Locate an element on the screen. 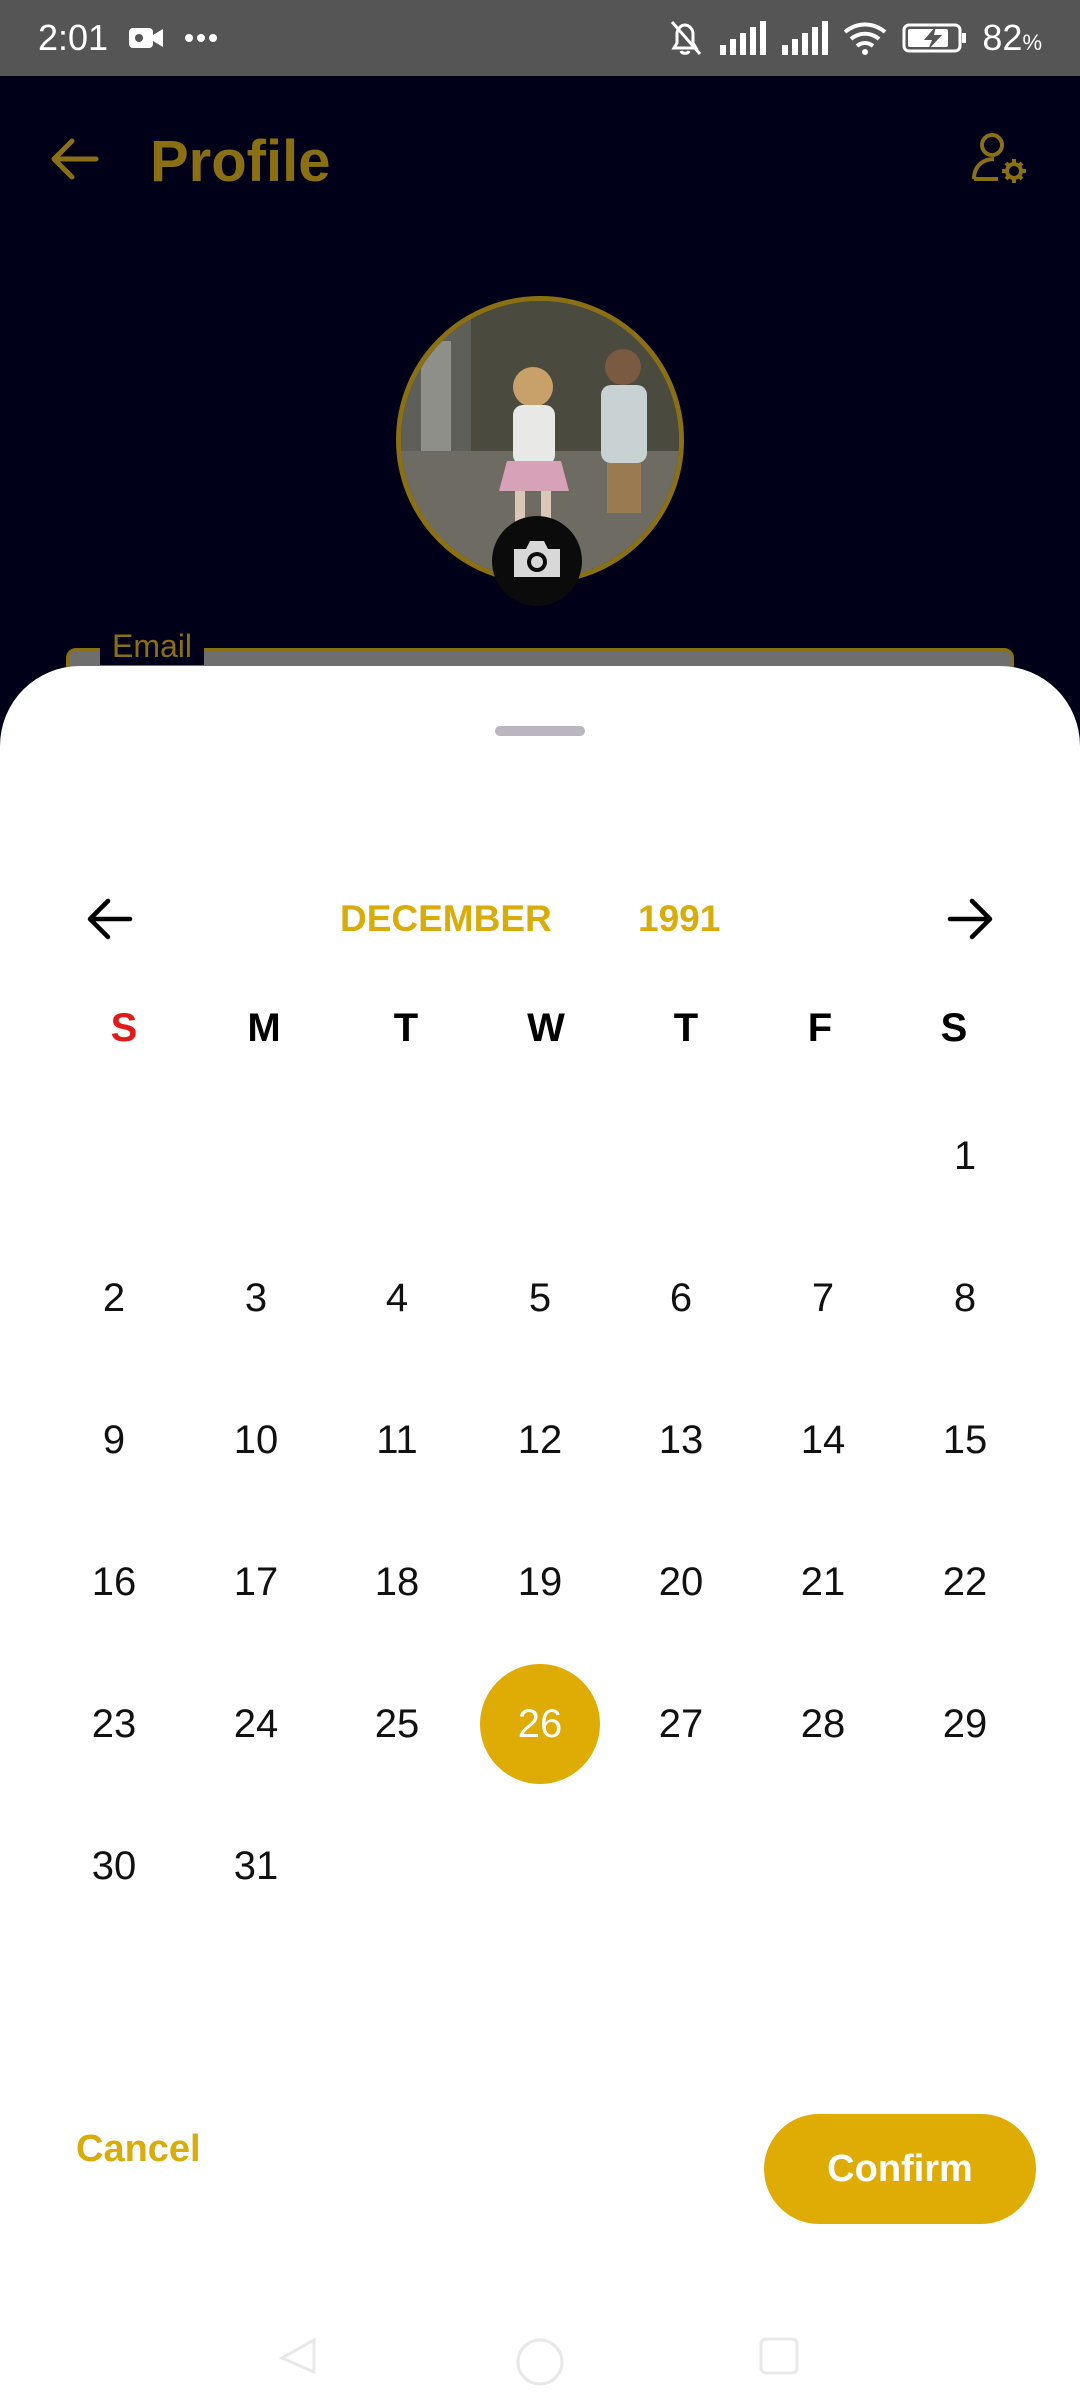  calendar-day: 6 is located at coordinates (681, 1298).